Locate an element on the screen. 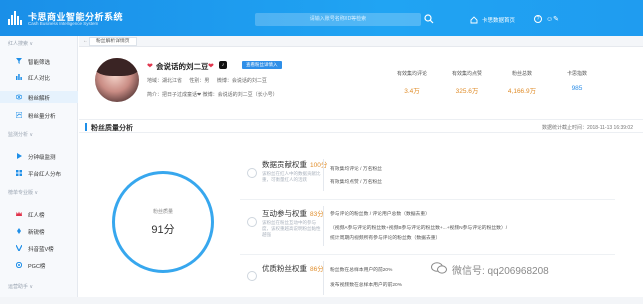 The image size is (643, 304). v-icon is located at coordinates (19, 248).